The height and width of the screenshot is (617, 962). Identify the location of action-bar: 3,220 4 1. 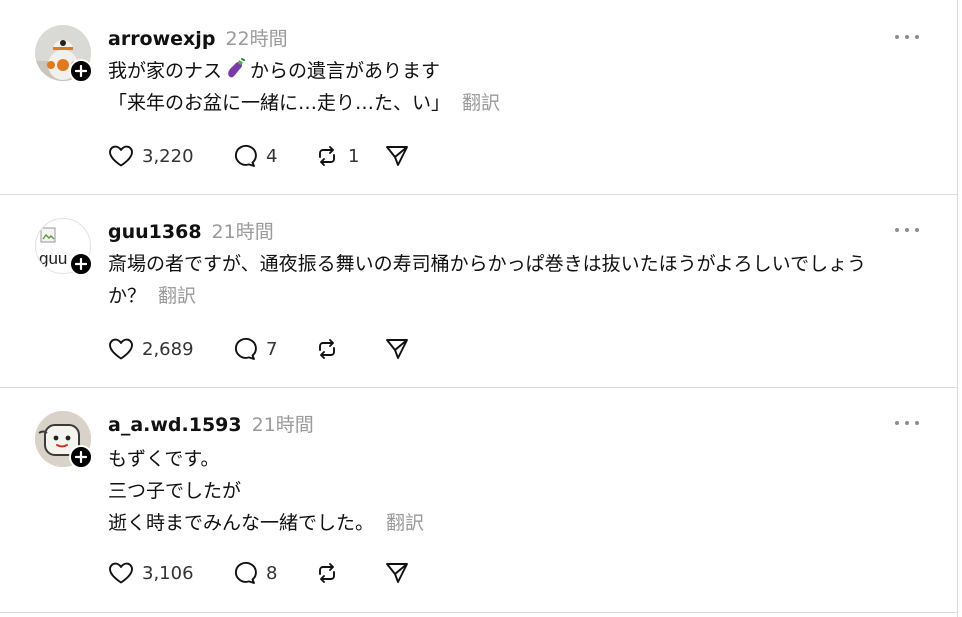
(259, 156).